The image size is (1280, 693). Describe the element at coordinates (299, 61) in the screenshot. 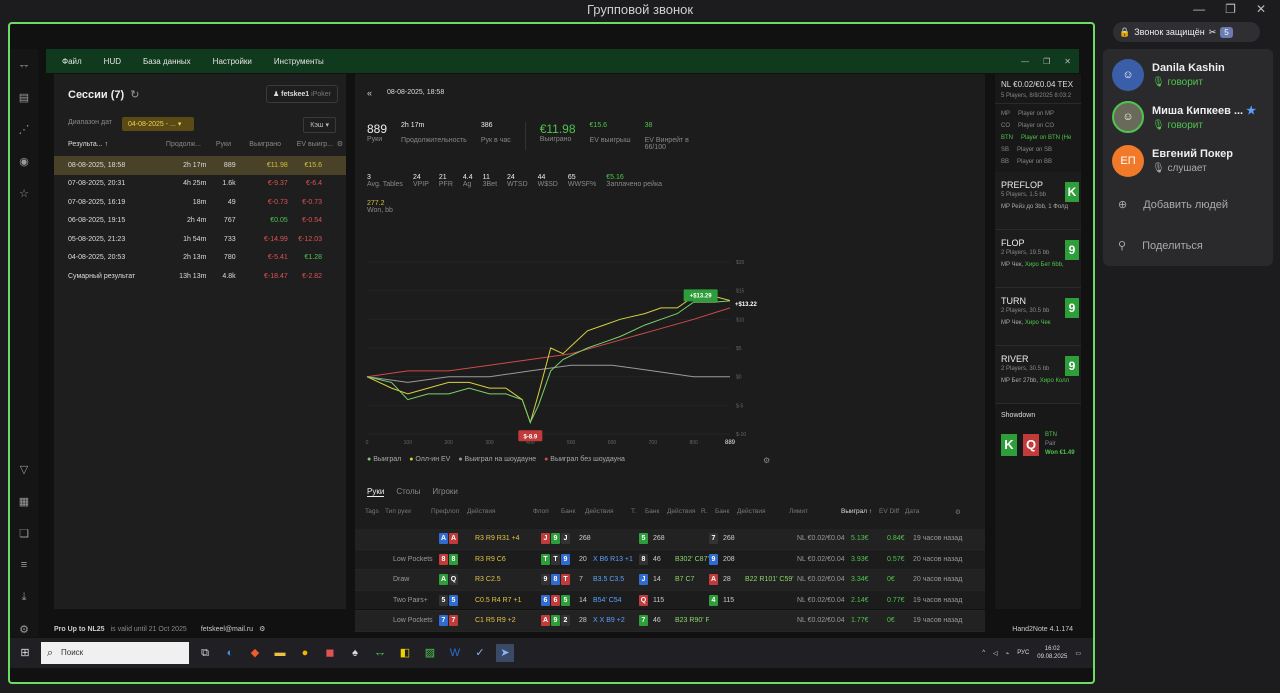

I see `menu-tools: Инструменты` at that location.